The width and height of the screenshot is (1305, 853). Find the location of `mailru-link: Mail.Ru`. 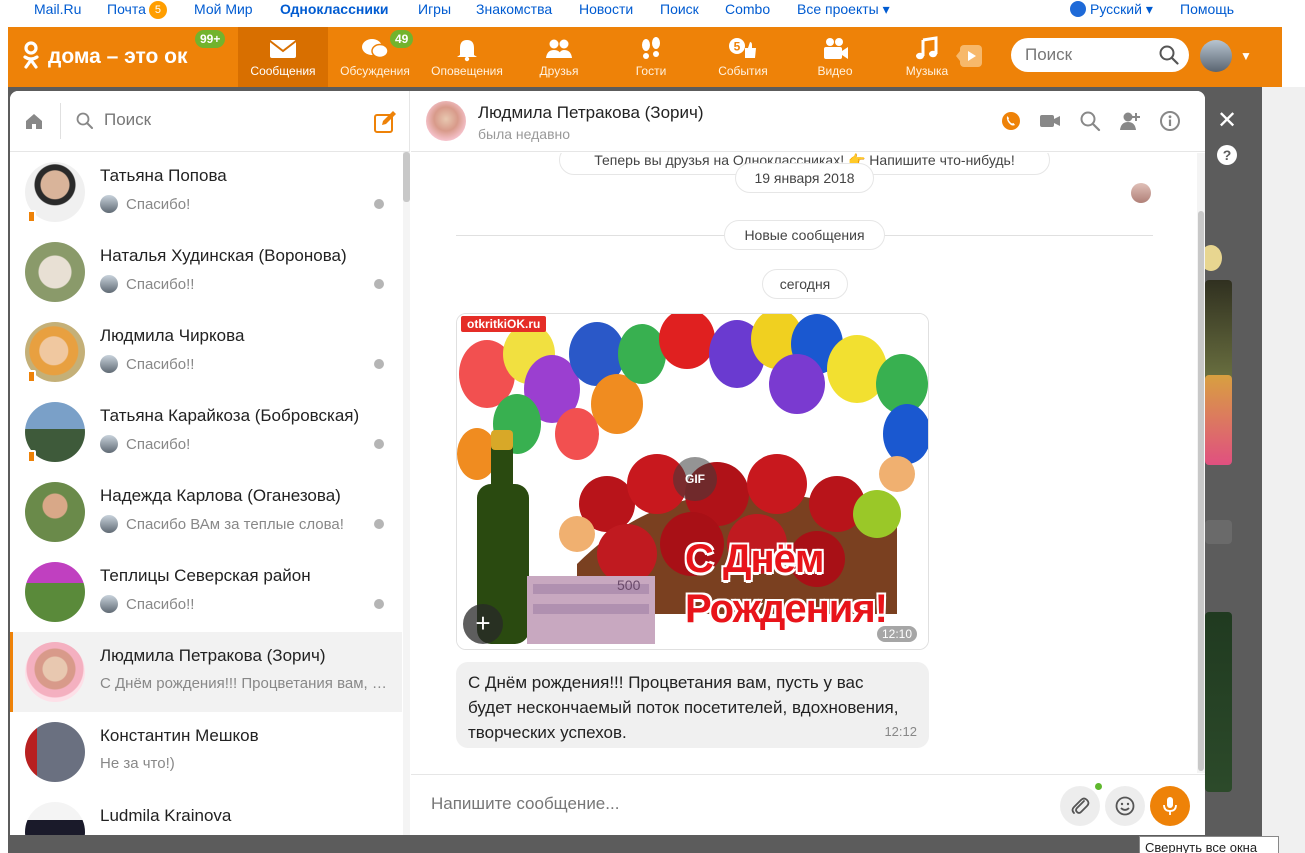

mailru-link: Mail.Ru is located at coordinates (57, 9).